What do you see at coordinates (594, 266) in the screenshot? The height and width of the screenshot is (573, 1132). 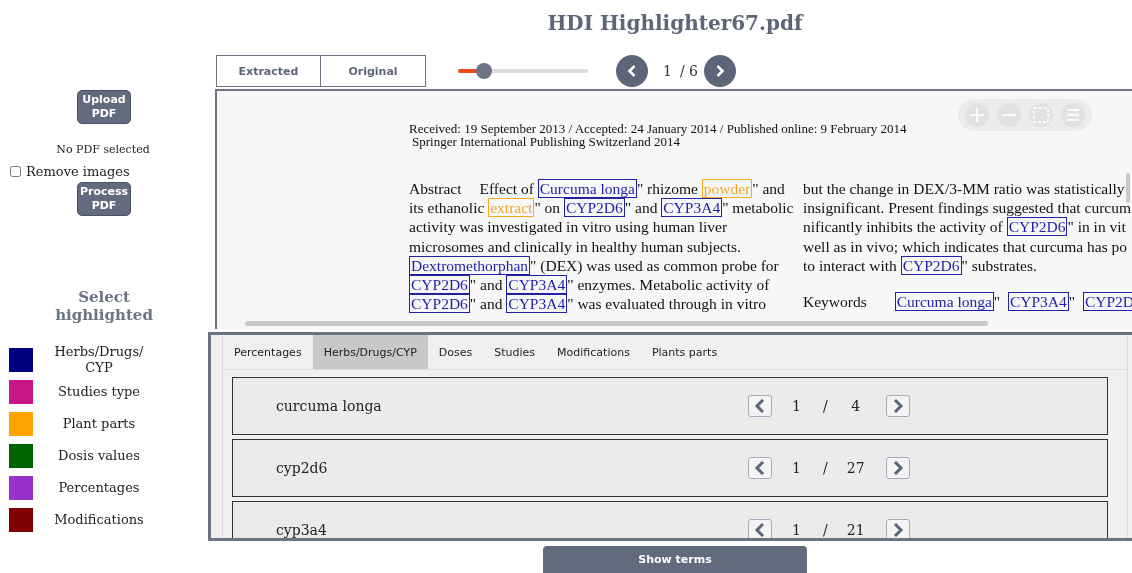 I see `document-text-line: Dextromethorphan" (DEX) was used as common probe for` at bounding box center [594, 266].